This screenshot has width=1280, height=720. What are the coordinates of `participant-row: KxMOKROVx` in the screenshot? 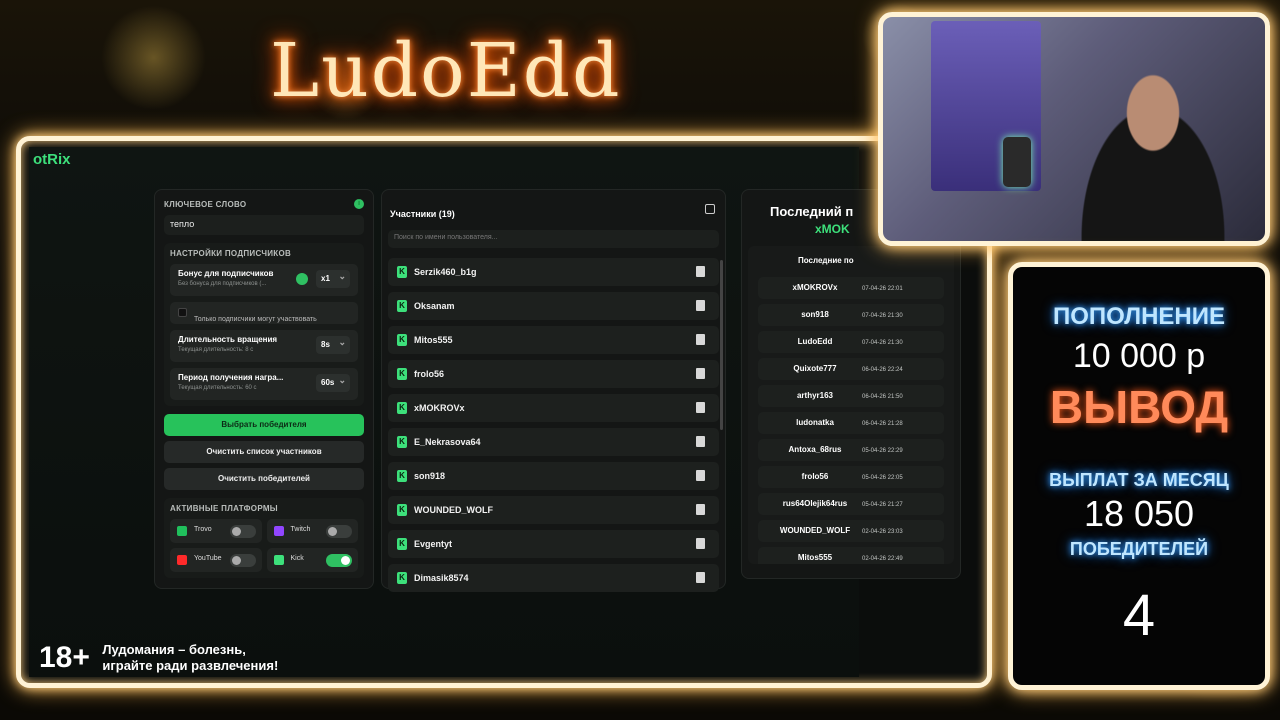 It's located at (553, 408).